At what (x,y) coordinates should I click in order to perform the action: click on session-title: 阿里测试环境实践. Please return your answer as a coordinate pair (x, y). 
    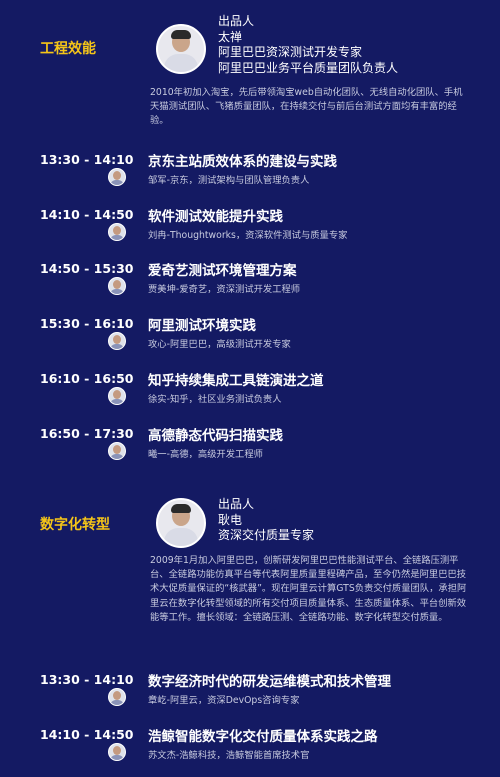
    Looking at the image, I should click on (202, 326).